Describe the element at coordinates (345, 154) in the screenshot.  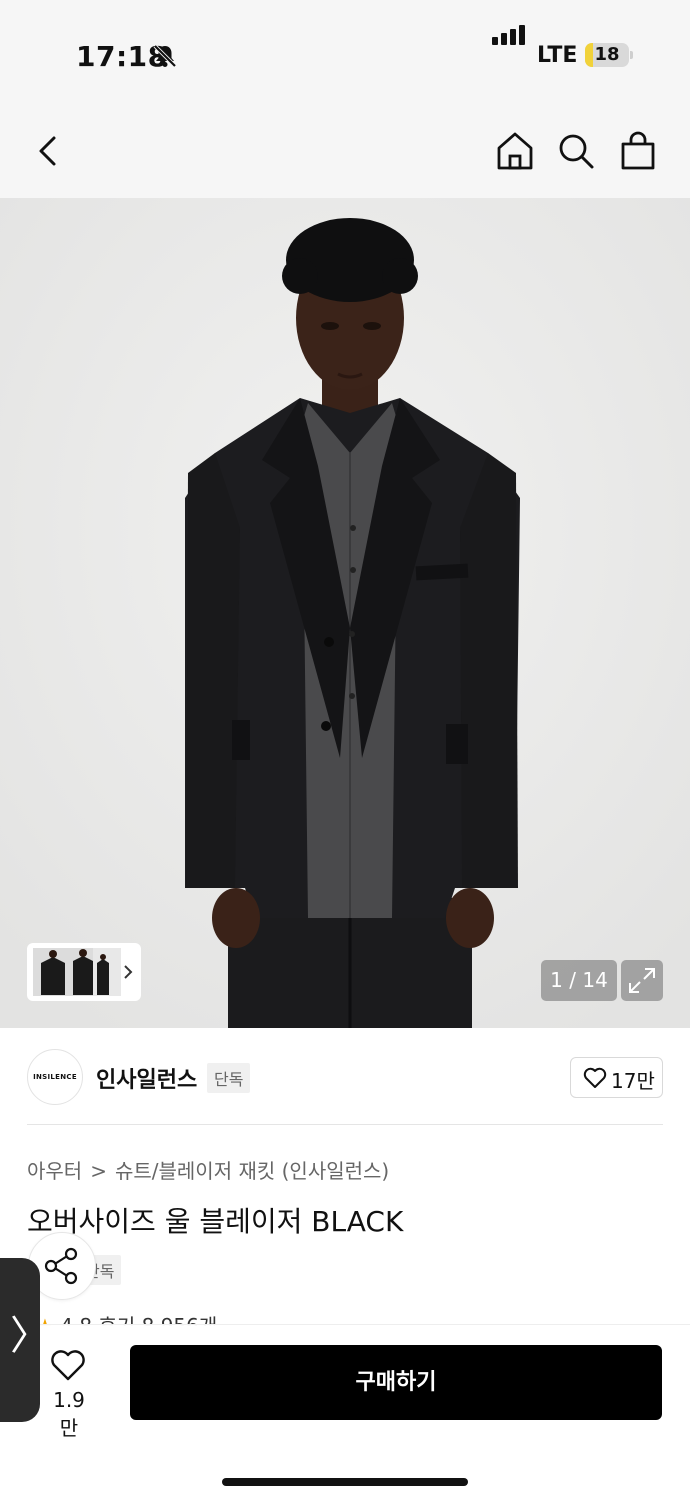
I see `top-nav` at that location.